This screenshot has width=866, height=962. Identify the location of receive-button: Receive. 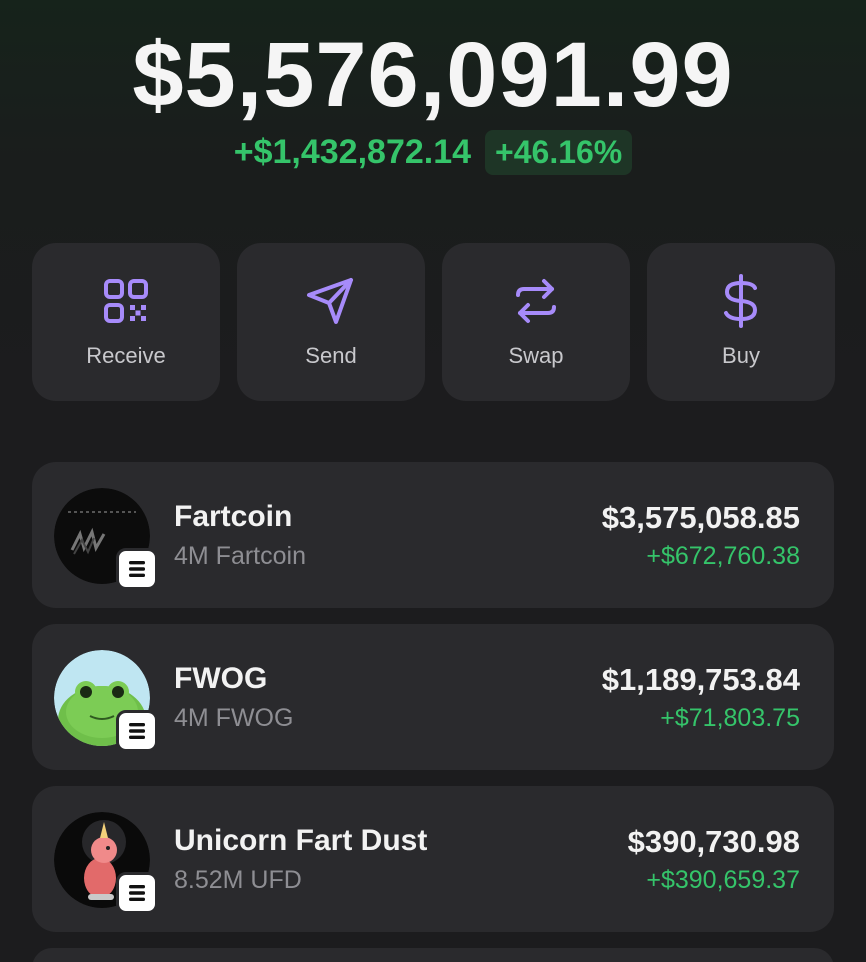
(126, 322).